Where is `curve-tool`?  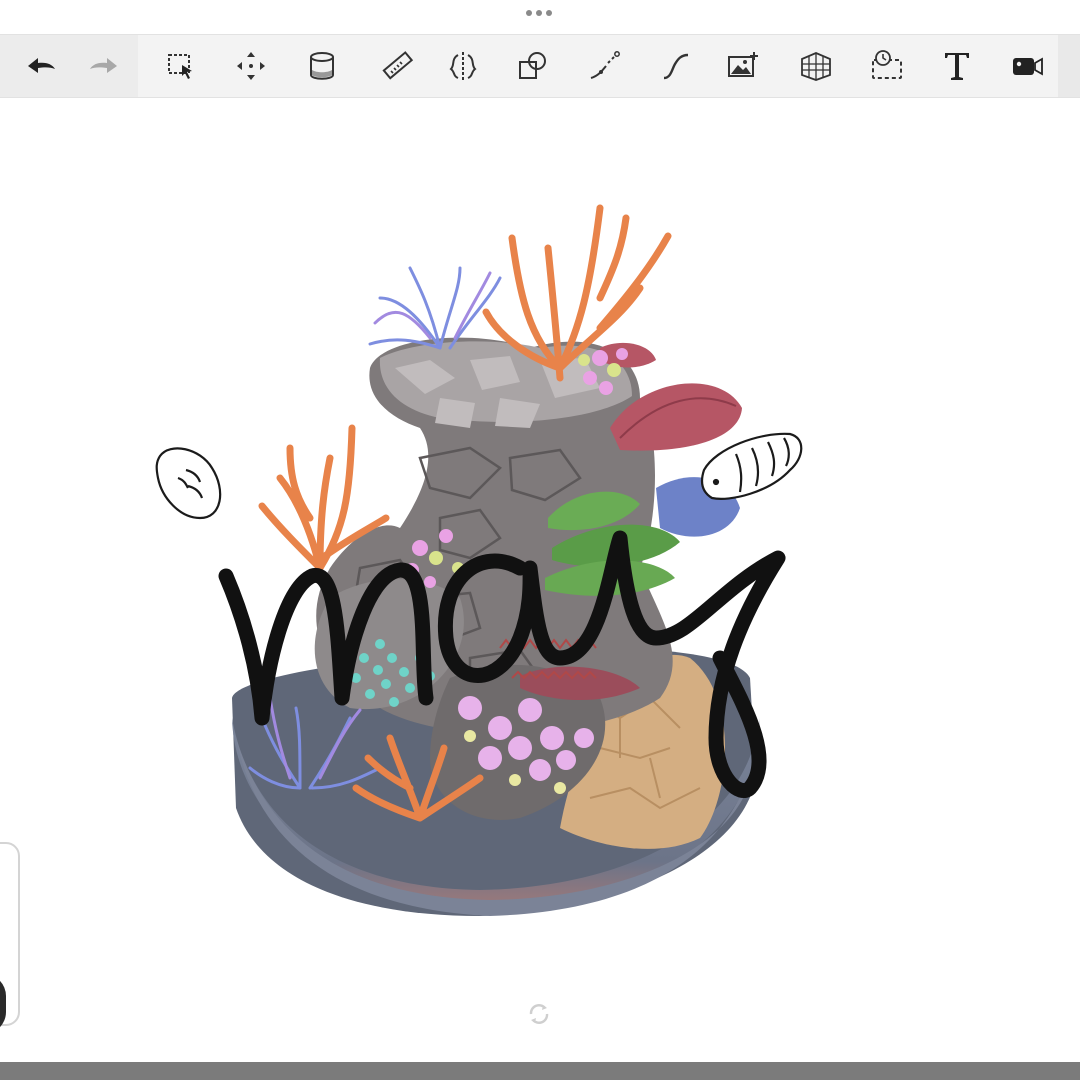 curve-tool is located at coordinates (676, 66).